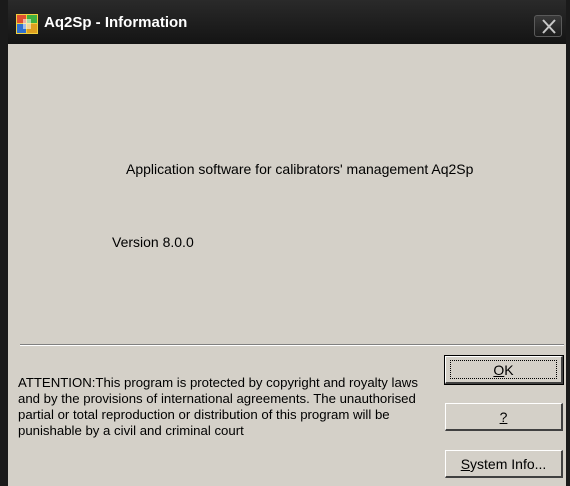  Describe the element at coordinates (509, 369) in the screenshot. I see `ok-label: K` at that location.